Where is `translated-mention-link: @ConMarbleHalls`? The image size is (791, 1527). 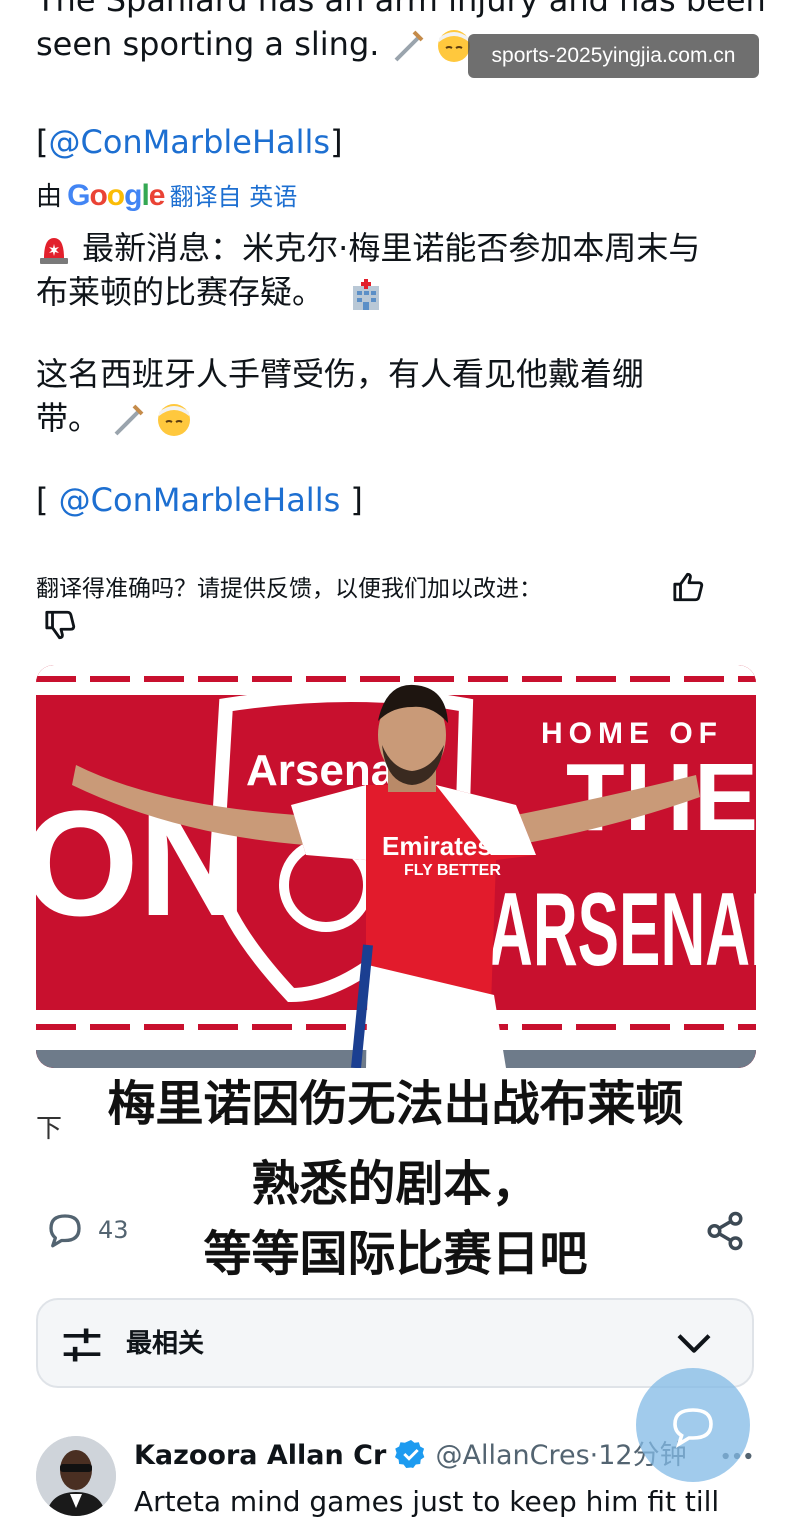 translated-mention-link: @ConMarbleHalls is located at coordinates (200, 500).